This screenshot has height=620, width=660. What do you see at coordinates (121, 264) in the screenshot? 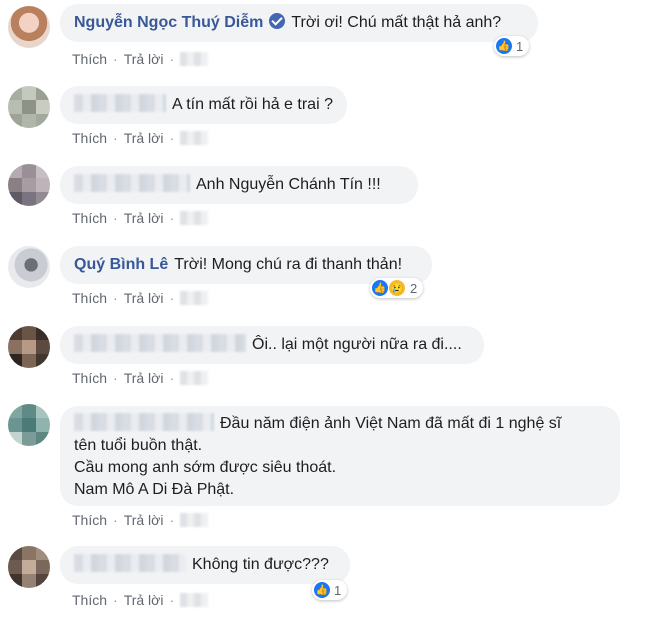
I see `commenter-name: Quý Bình Lê` at bounding box center [121, 264].